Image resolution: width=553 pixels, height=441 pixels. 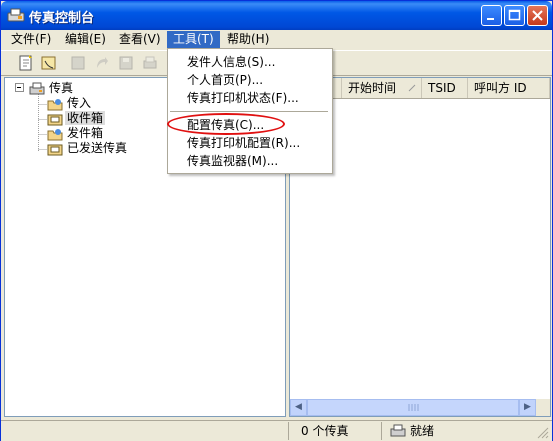 What do you see at coordinates (412, 88) in the screenshot?
I see `sort-indicator-icon` at bounding box center [412, 88].